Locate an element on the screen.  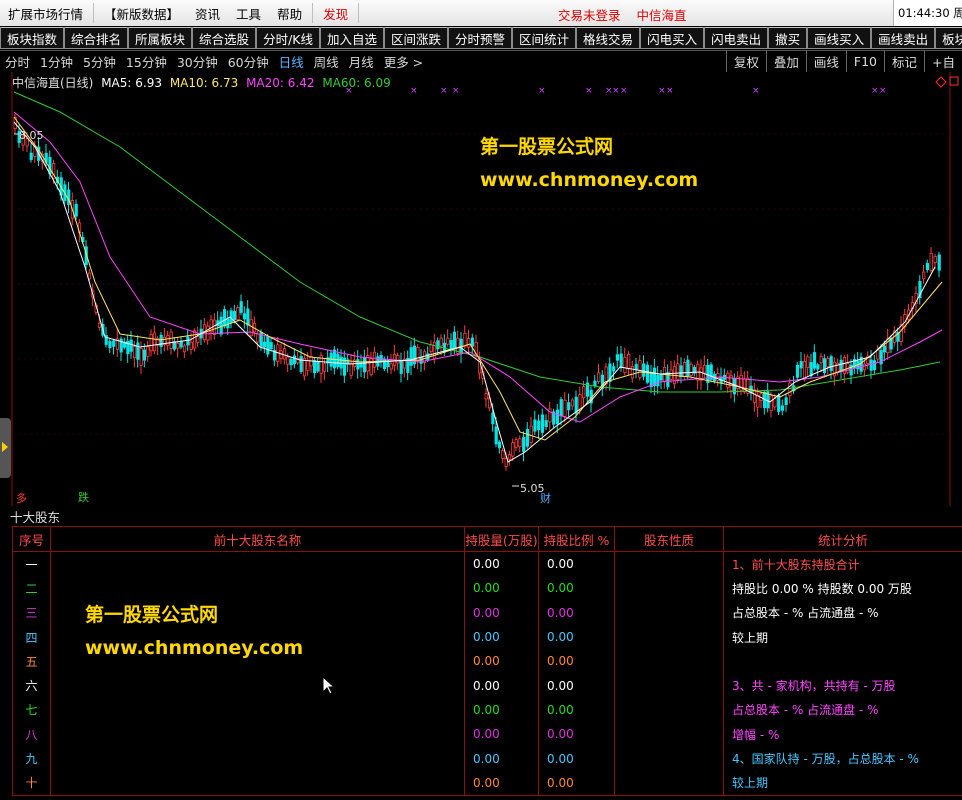
status-area: 交易未登录 中信海直 is located at coordinates (628, 14).